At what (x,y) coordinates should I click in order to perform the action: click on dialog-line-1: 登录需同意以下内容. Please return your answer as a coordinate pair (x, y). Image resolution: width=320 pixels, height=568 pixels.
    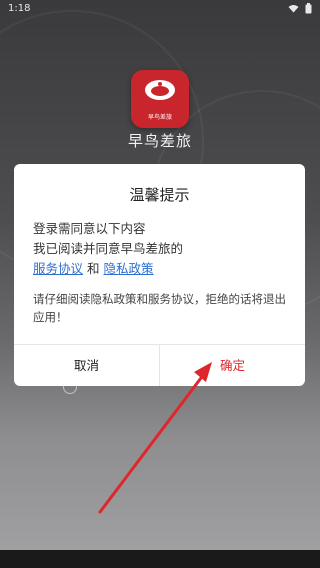
    Looking at the image, I should click on (89, 228).